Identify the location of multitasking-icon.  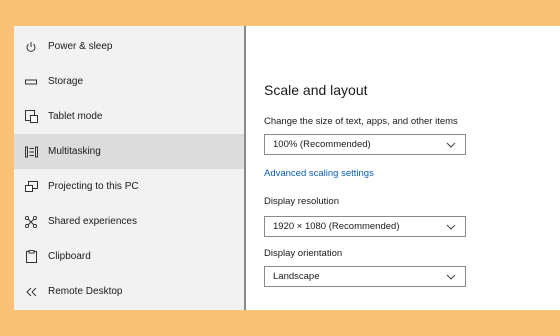
(31, 152).